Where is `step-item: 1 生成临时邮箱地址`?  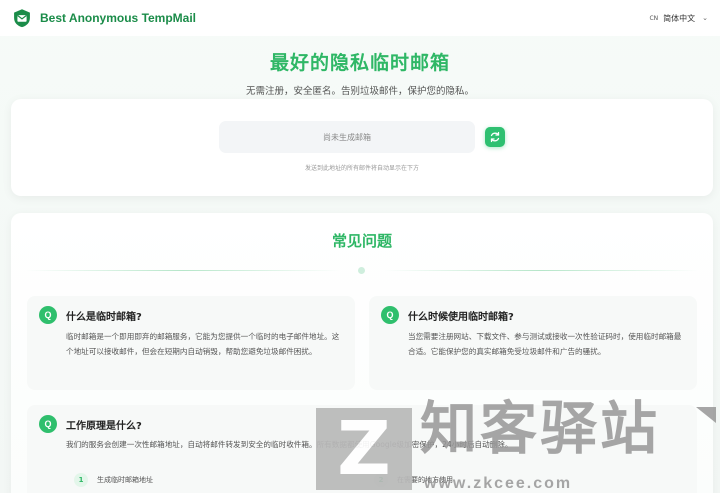 step-item: 1 生成临时邮箱地址 is located at coordinates (224, 480).